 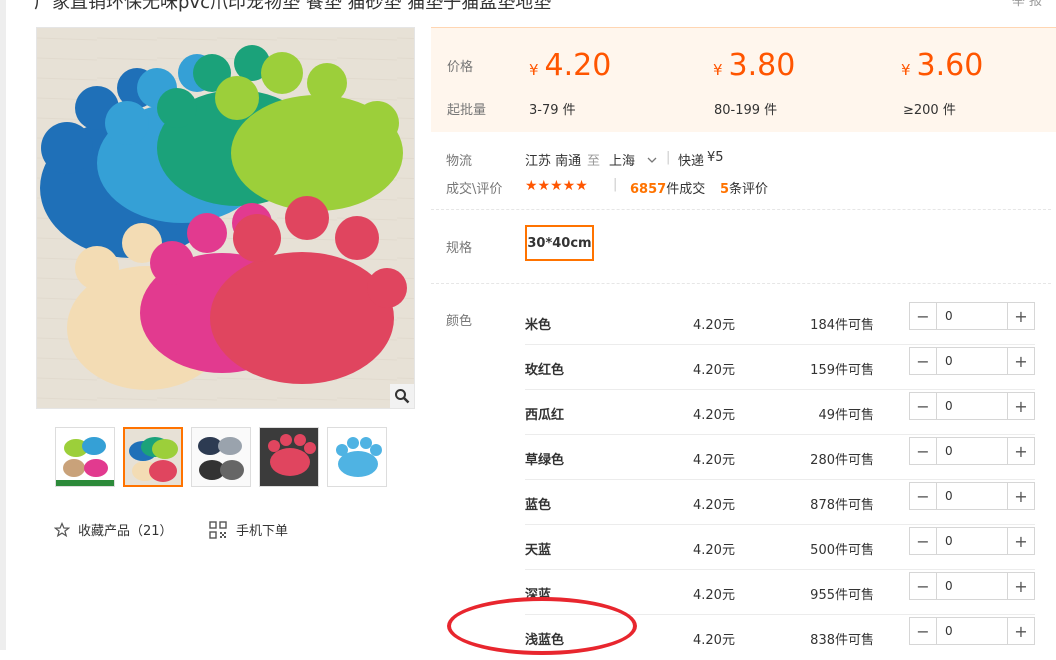 What do you see at coordinates (780, 322) in the screenshot?
I see `color-row-0: 米色 4.20元 184件可售 − +` at bounding box center [780, 322].